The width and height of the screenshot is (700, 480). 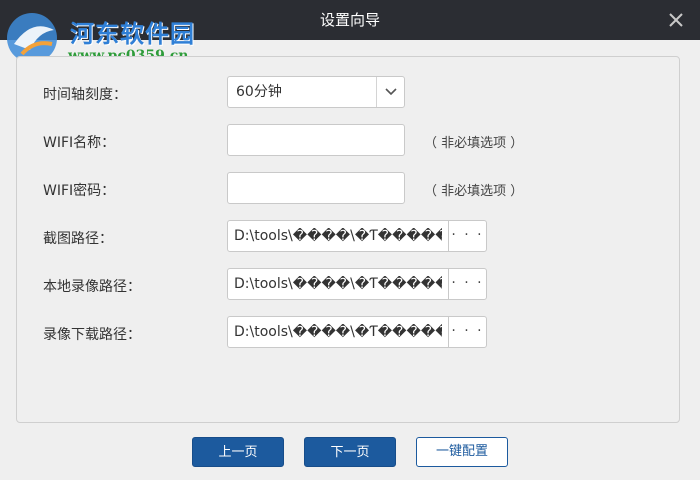 What do you see at coordinates (132, 33) in the screenshot?
I see `watermark-site-name: 河东软件园` at bounding box center [132, 33].